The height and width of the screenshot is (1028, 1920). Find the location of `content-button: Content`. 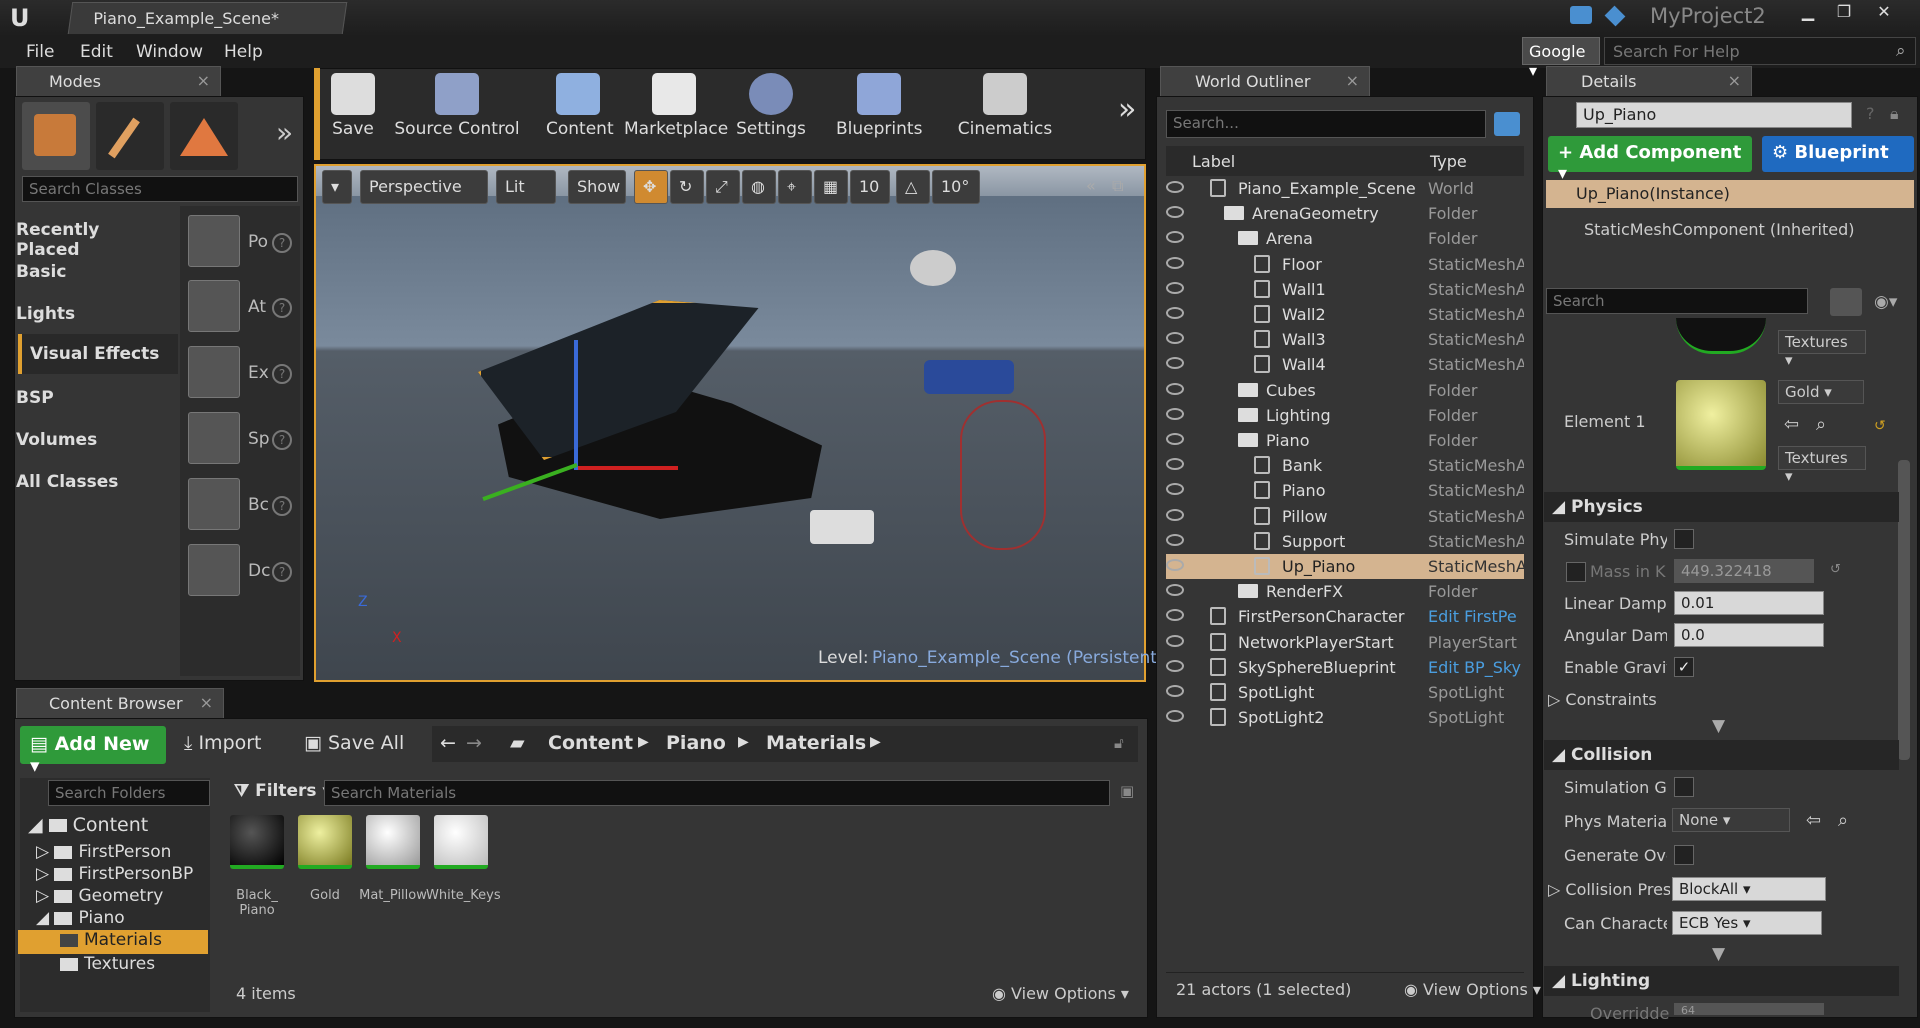

content-button: Content is located at coordinates (580, 112).